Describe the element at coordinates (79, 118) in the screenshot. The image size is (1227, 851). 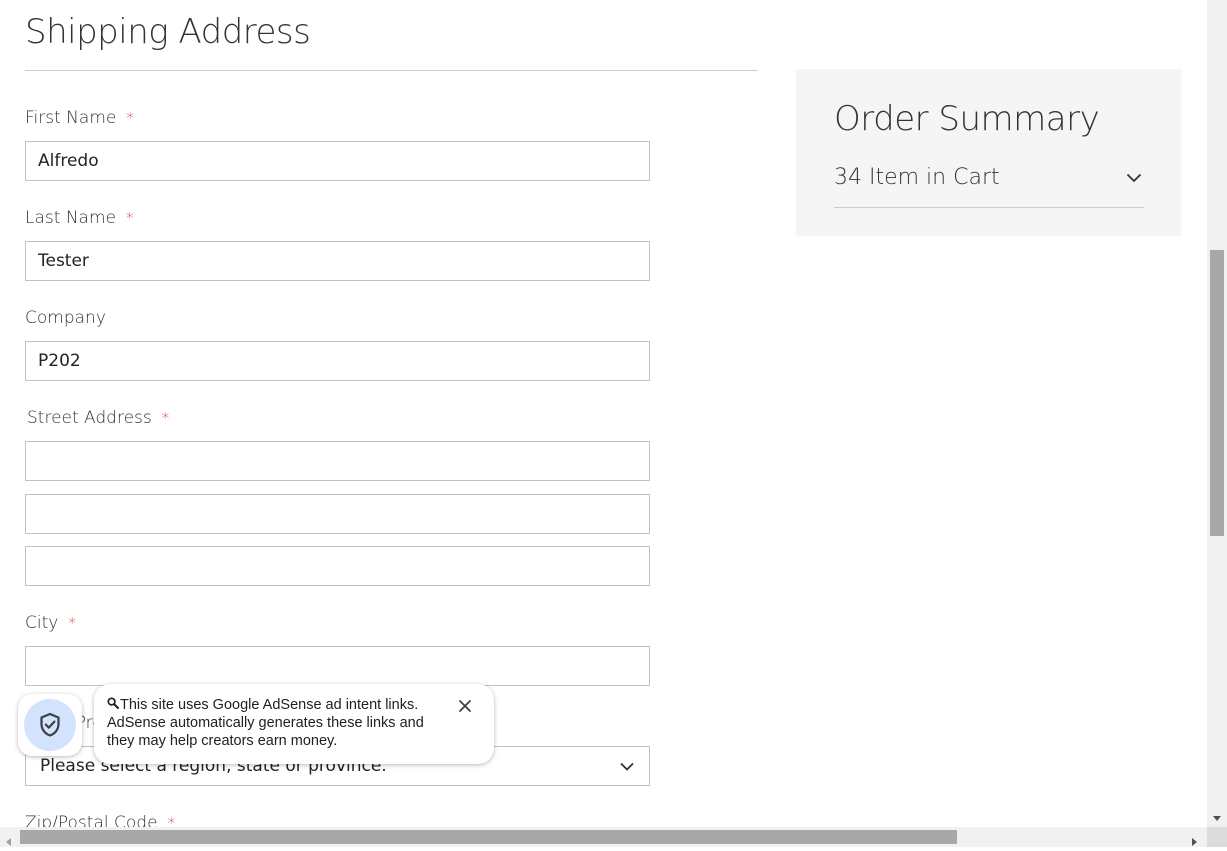
I see `first-name-label: First Name *` at that location.